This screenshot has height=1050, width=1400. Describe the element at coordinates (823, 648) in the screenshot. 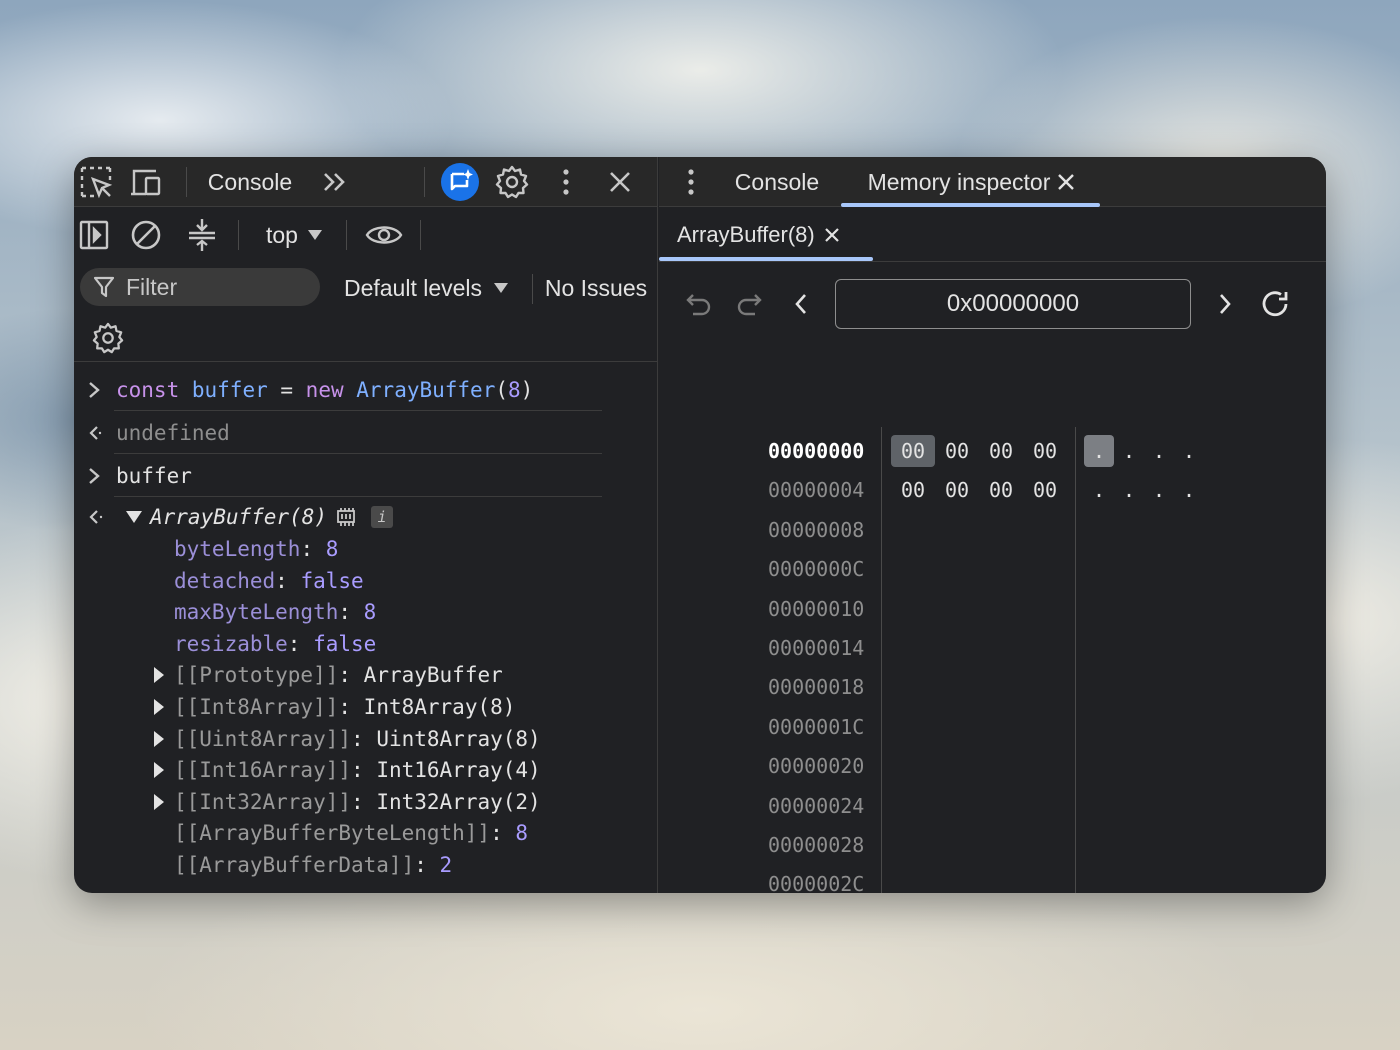

I see `memory-address: 00000014` at that location.